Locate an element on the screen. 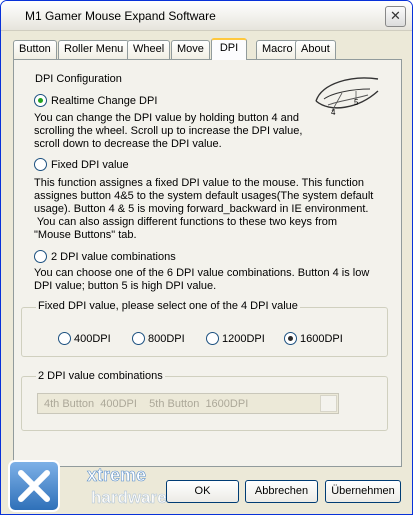  fixed-dpi-value-radio is located at coordinates (40, 164).